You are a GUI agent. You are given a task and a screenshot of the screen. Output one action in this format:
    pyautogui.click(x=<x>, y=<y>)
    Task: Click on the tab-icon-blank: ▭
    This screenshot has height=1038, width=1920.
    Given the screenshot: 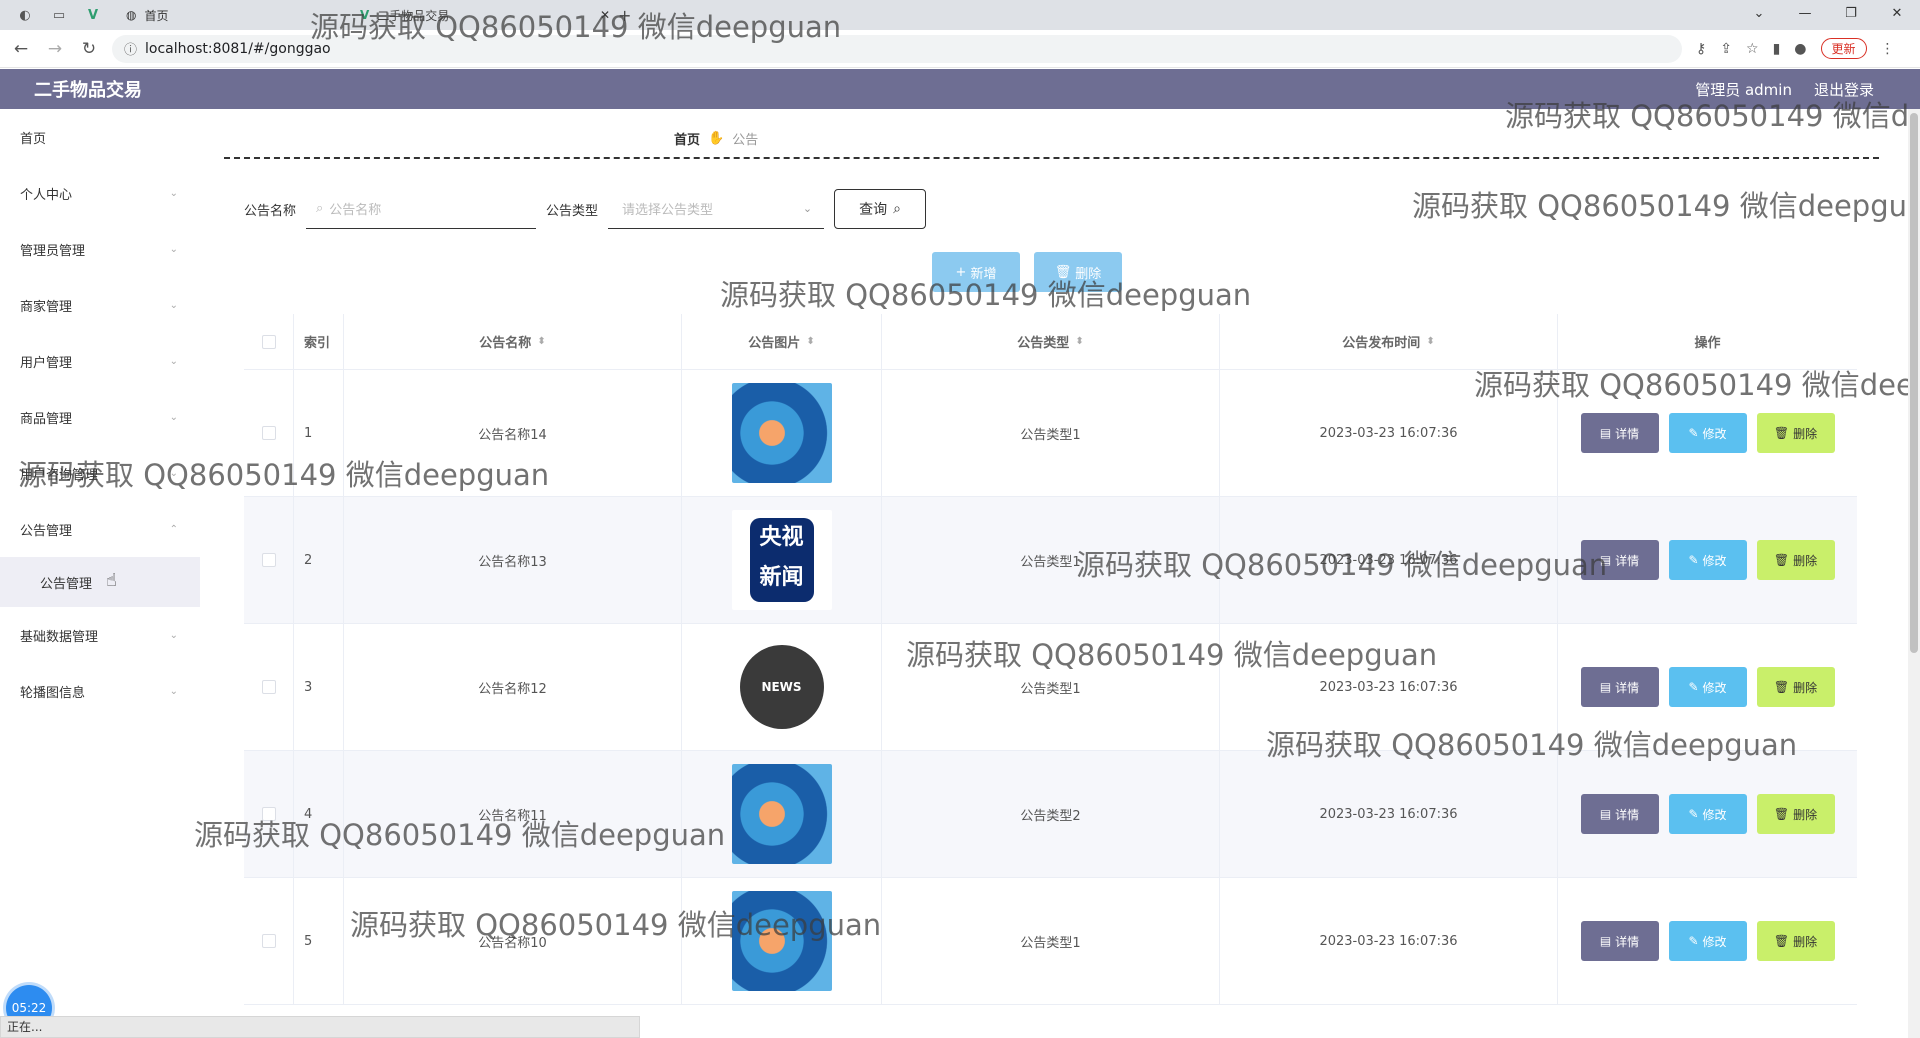 What is the action you would take?
    pyautogui.click(x=59, y=15)
    